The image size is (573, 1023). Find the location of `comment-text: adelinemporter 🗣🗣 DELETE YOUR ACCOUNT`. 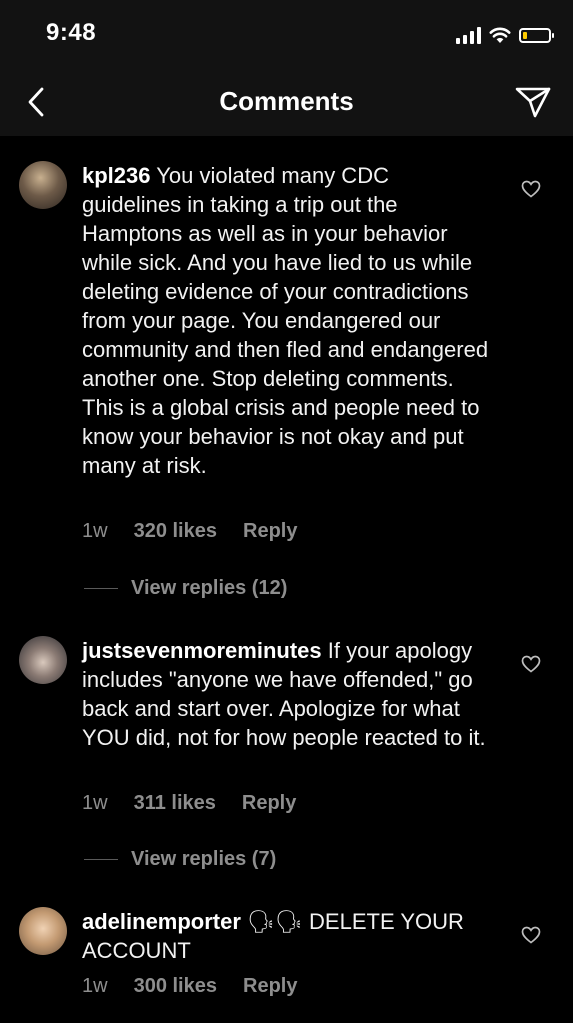

comment-text: adelinemporter 🗣🗣 DELETE YOUR ACCOUNT is located at coordinates (288, 936).